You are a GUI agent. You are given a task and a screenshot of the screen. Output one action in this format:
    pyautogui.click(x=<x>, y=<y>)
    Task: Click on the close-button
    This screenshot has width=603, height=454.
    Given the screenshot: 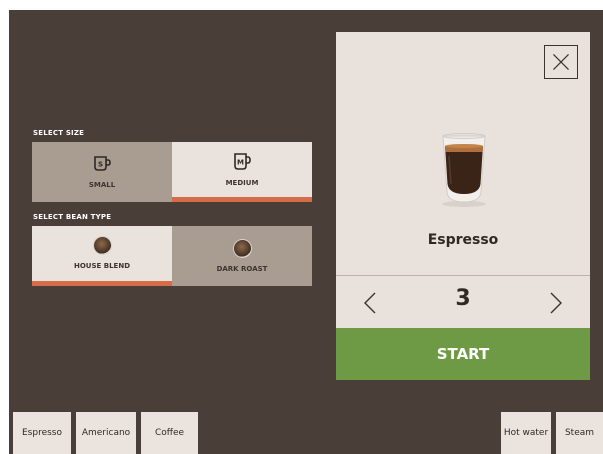 What is the action you would take?
    pyautogui.click(x=561, y=62)
    